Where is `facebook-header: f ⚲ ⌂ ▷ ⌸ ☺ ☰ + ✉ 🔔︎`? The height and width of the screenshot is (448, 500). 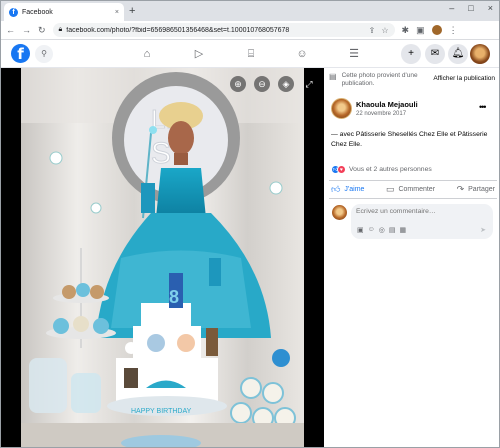 facebook-header: f ⚲ ⌂ ▷ ⌸ ☺ ☰ + ✉ 🔔︎ is located at coordinates (250, 54).